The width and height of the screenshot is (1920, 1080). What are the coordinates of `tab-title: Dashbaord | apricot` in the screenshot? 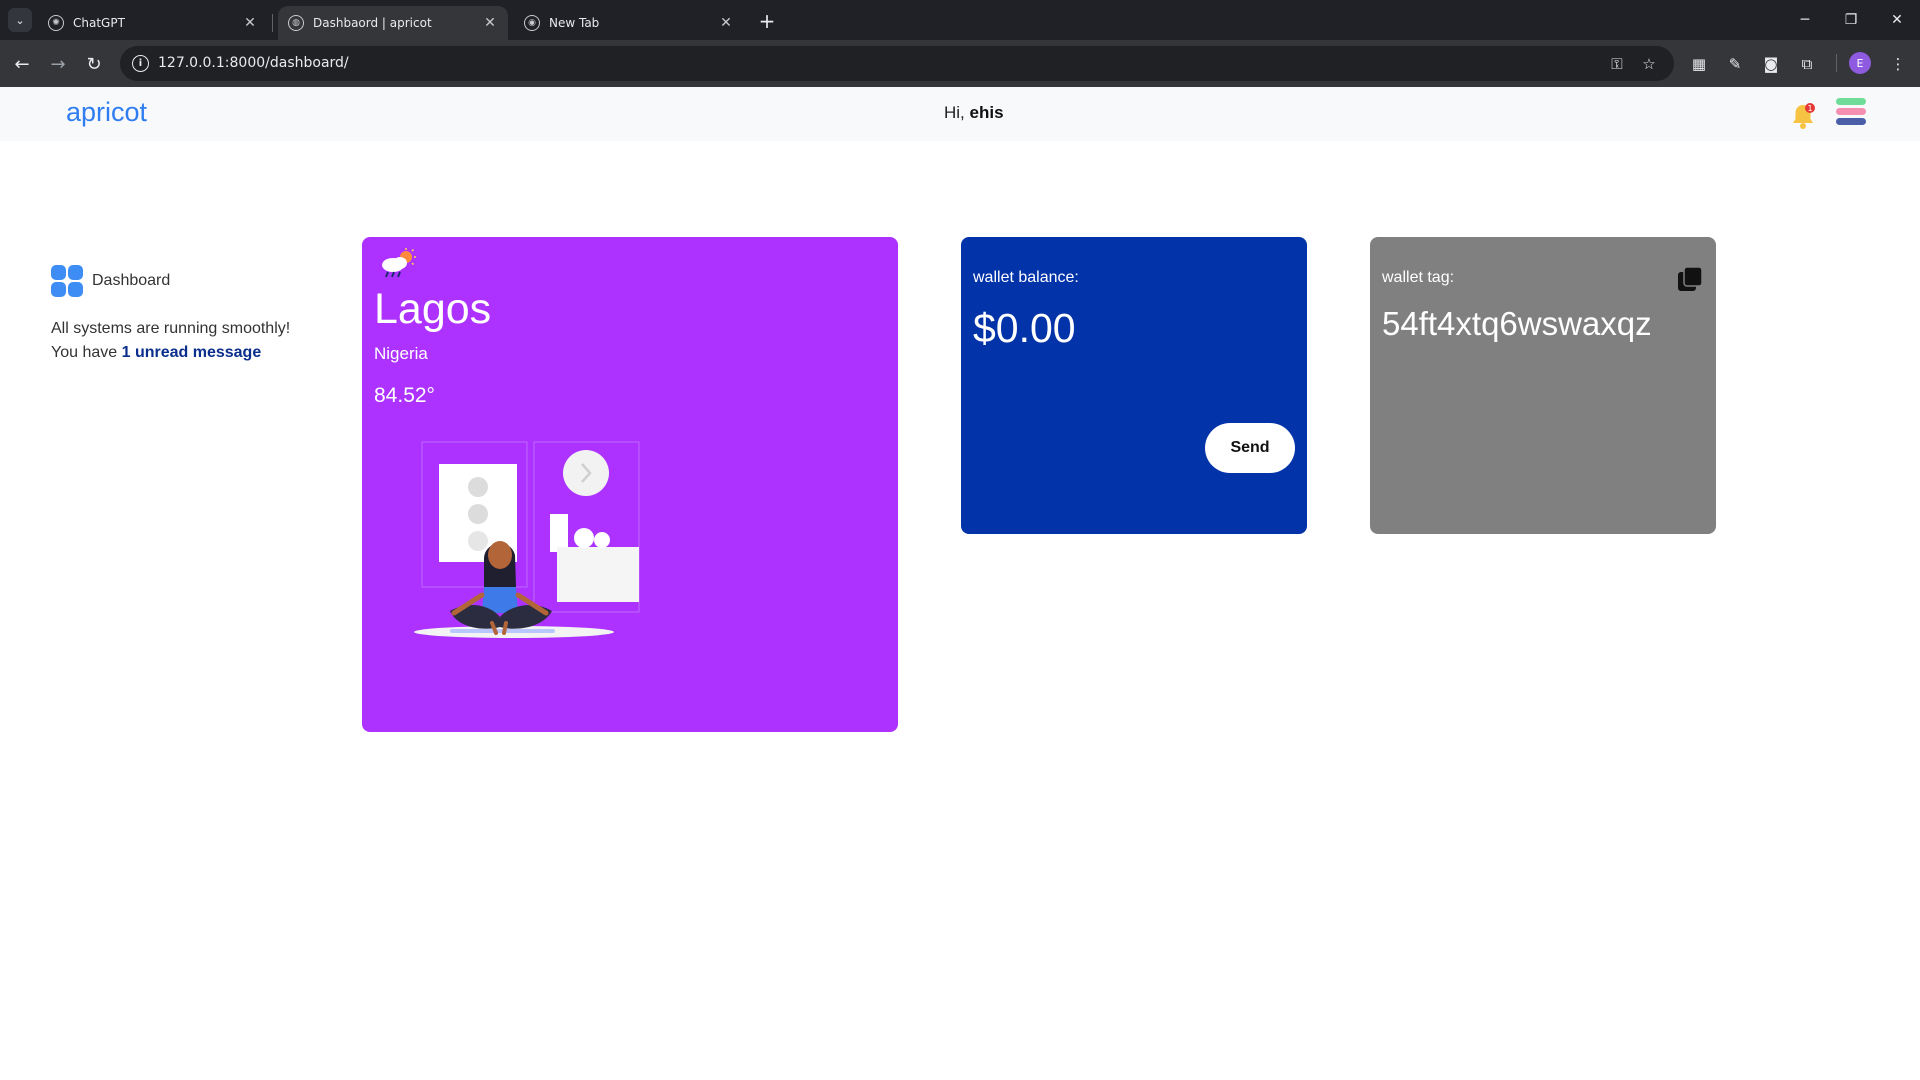 It's located at (372, 23).